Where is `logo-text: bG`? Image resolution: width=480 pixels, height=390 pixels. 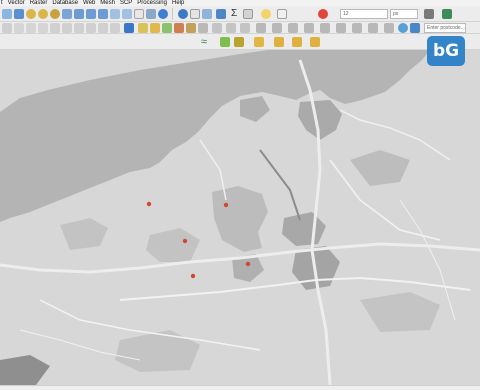
logo-text: bG is located at coordinates (446, 51).